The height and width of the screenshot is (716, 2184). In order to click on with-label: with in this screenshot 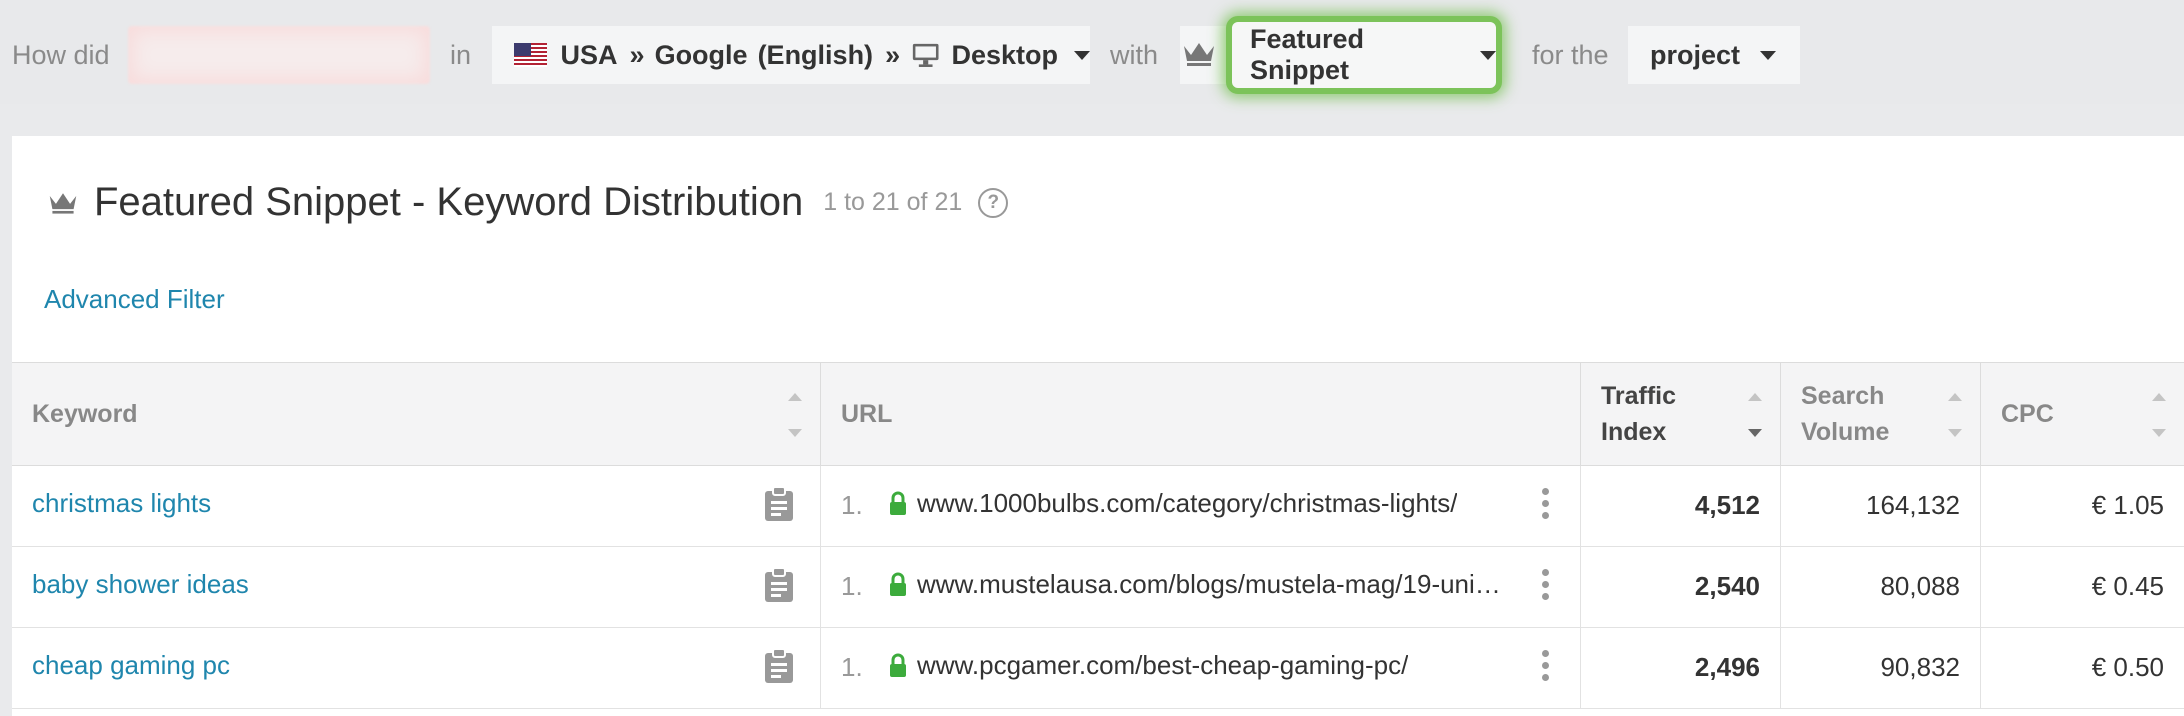, I will do `click(1134, 55)`.